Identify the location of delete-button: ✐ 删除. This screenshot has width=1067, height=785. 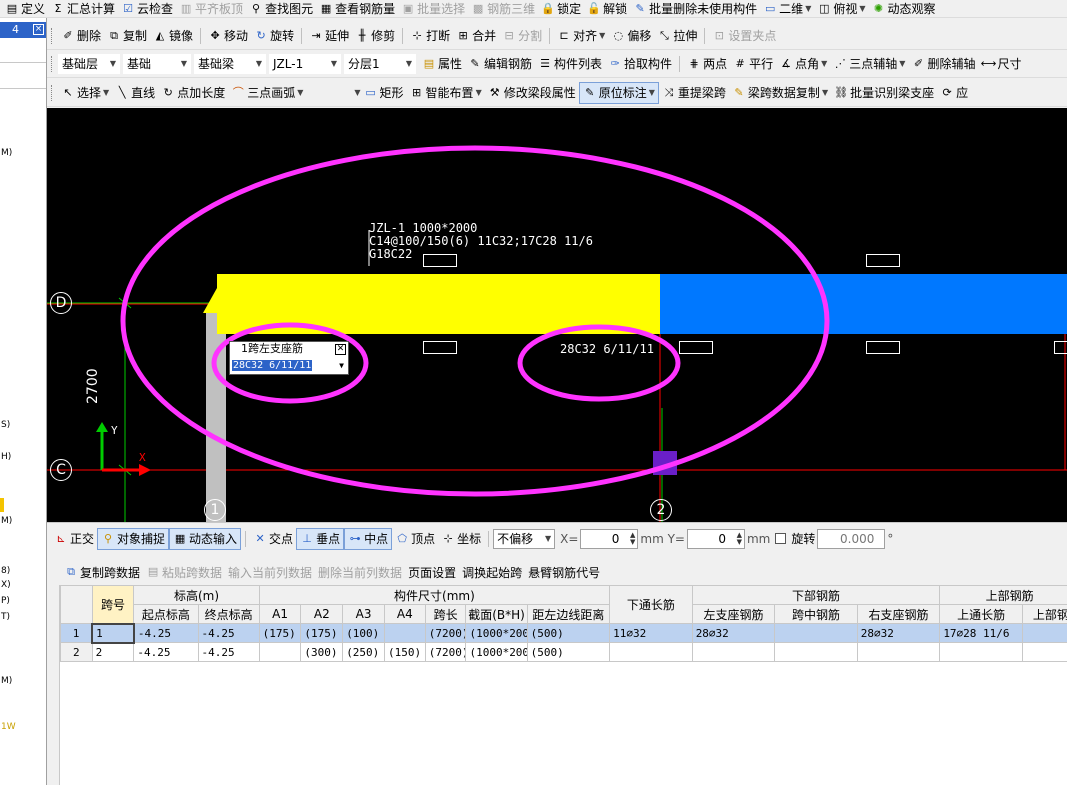
(81, 36).